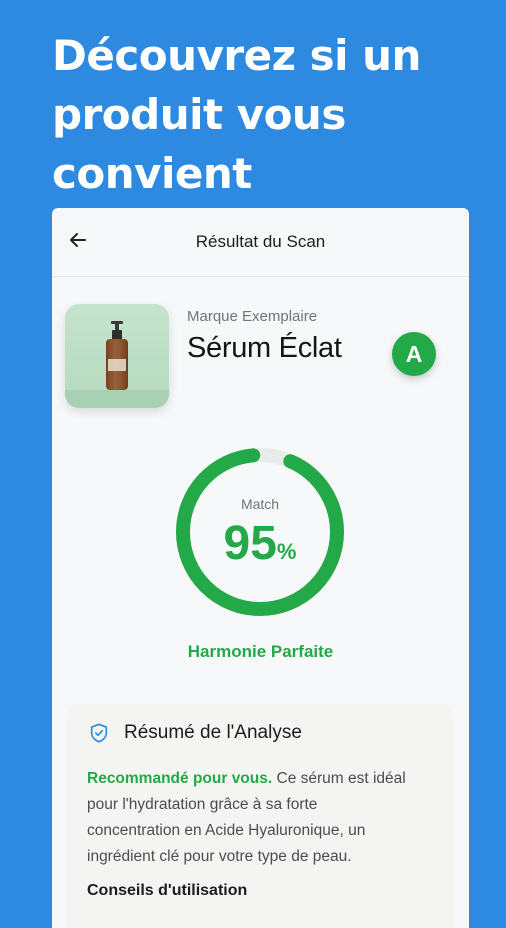  Describe the element at coordinates (260, 651) in the screenshot. I see `match-verdict: Harmonie Parfaite` at that location.